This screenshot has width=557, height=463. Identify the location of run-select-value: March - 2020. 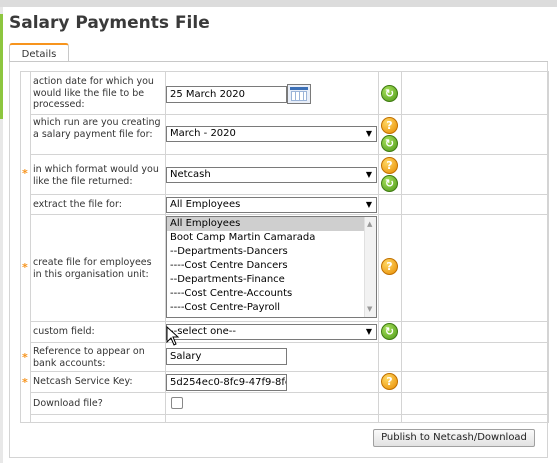
(203, 133).